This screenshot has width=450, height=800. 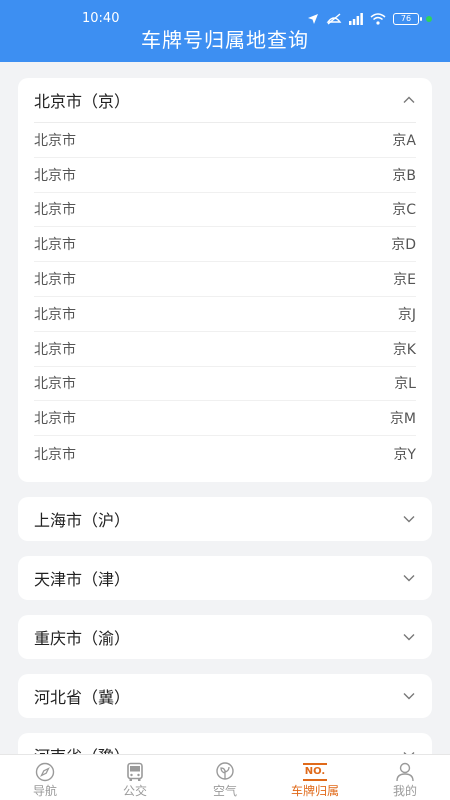 What do you see at coordinates (404, 454) in the screenshot?
I see `row-code: 京Y` at bounding box center [404, 454].